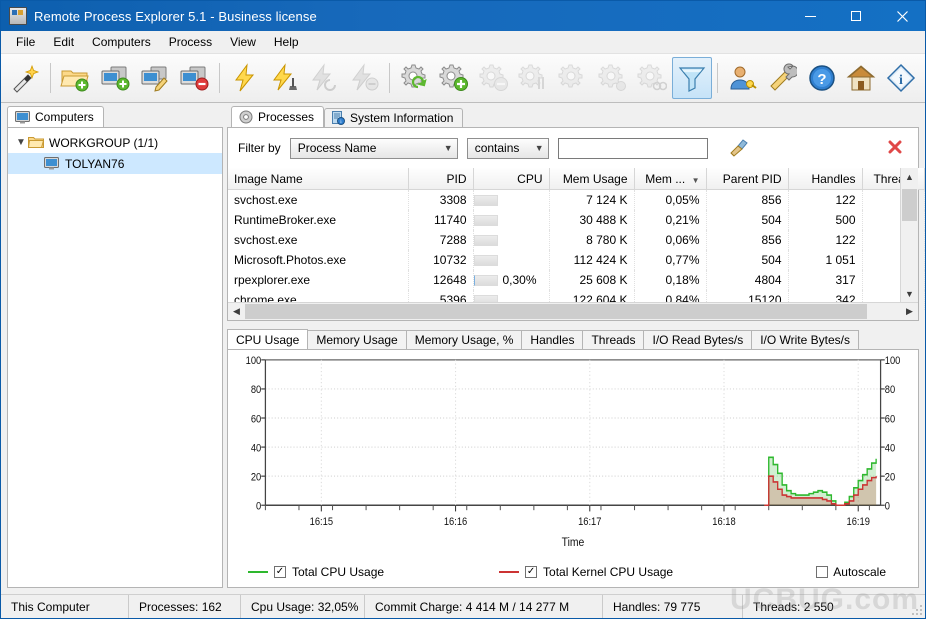  Describe the element at coordinates (195, 78) in the screenshot. I see `remove-computer-button` at that location.